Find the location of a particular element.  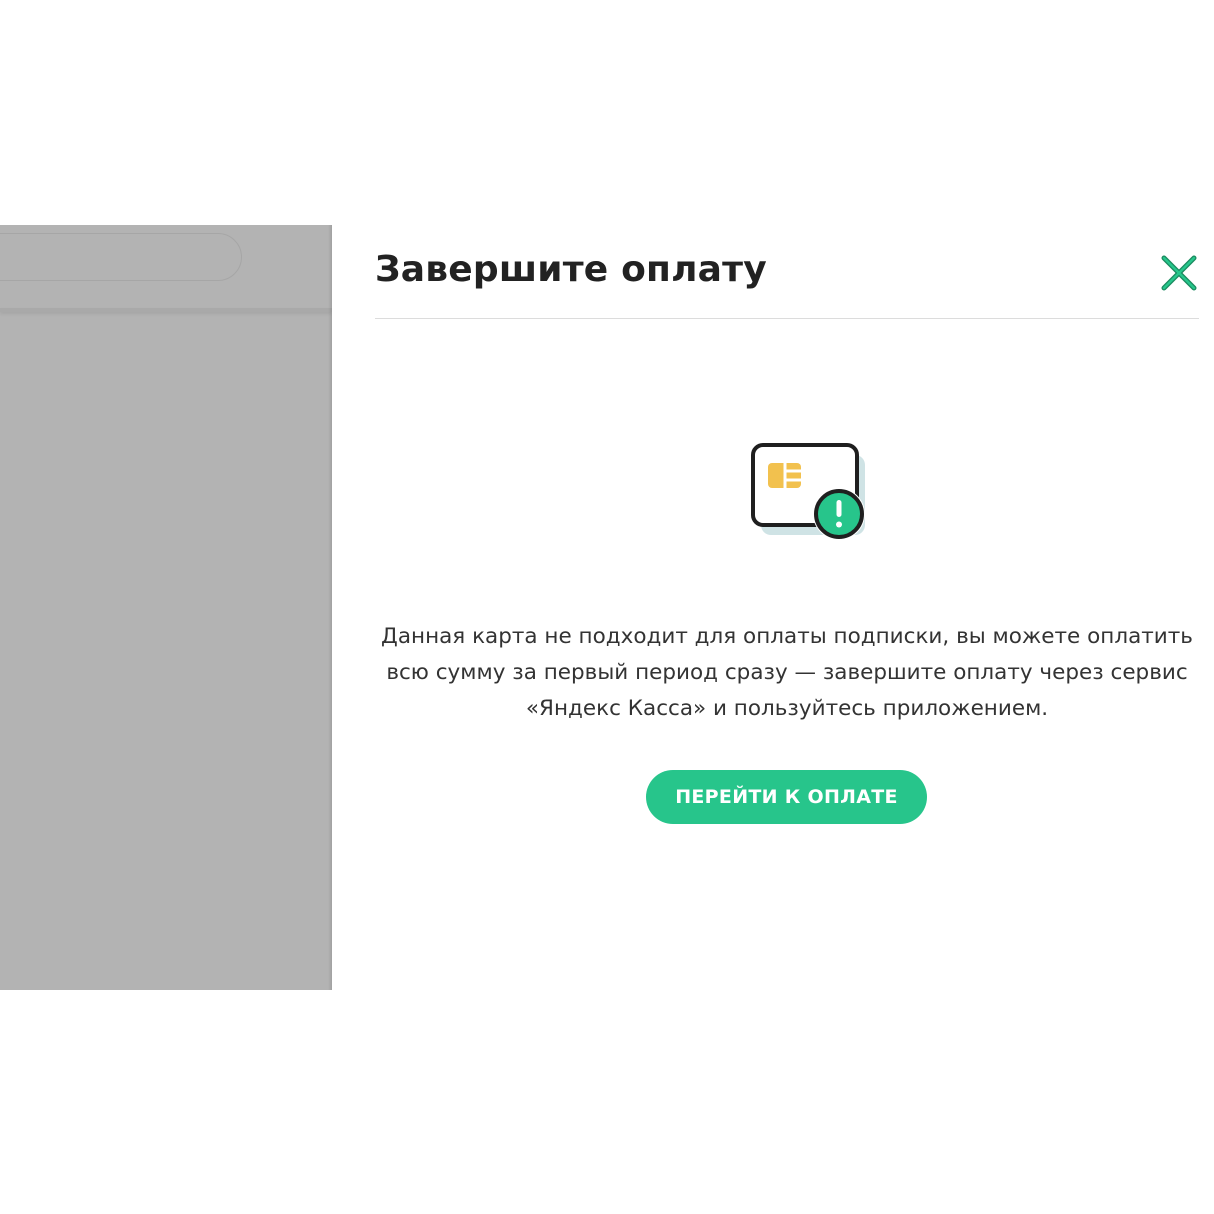

background-search-field is located at coordinates (121, 257).